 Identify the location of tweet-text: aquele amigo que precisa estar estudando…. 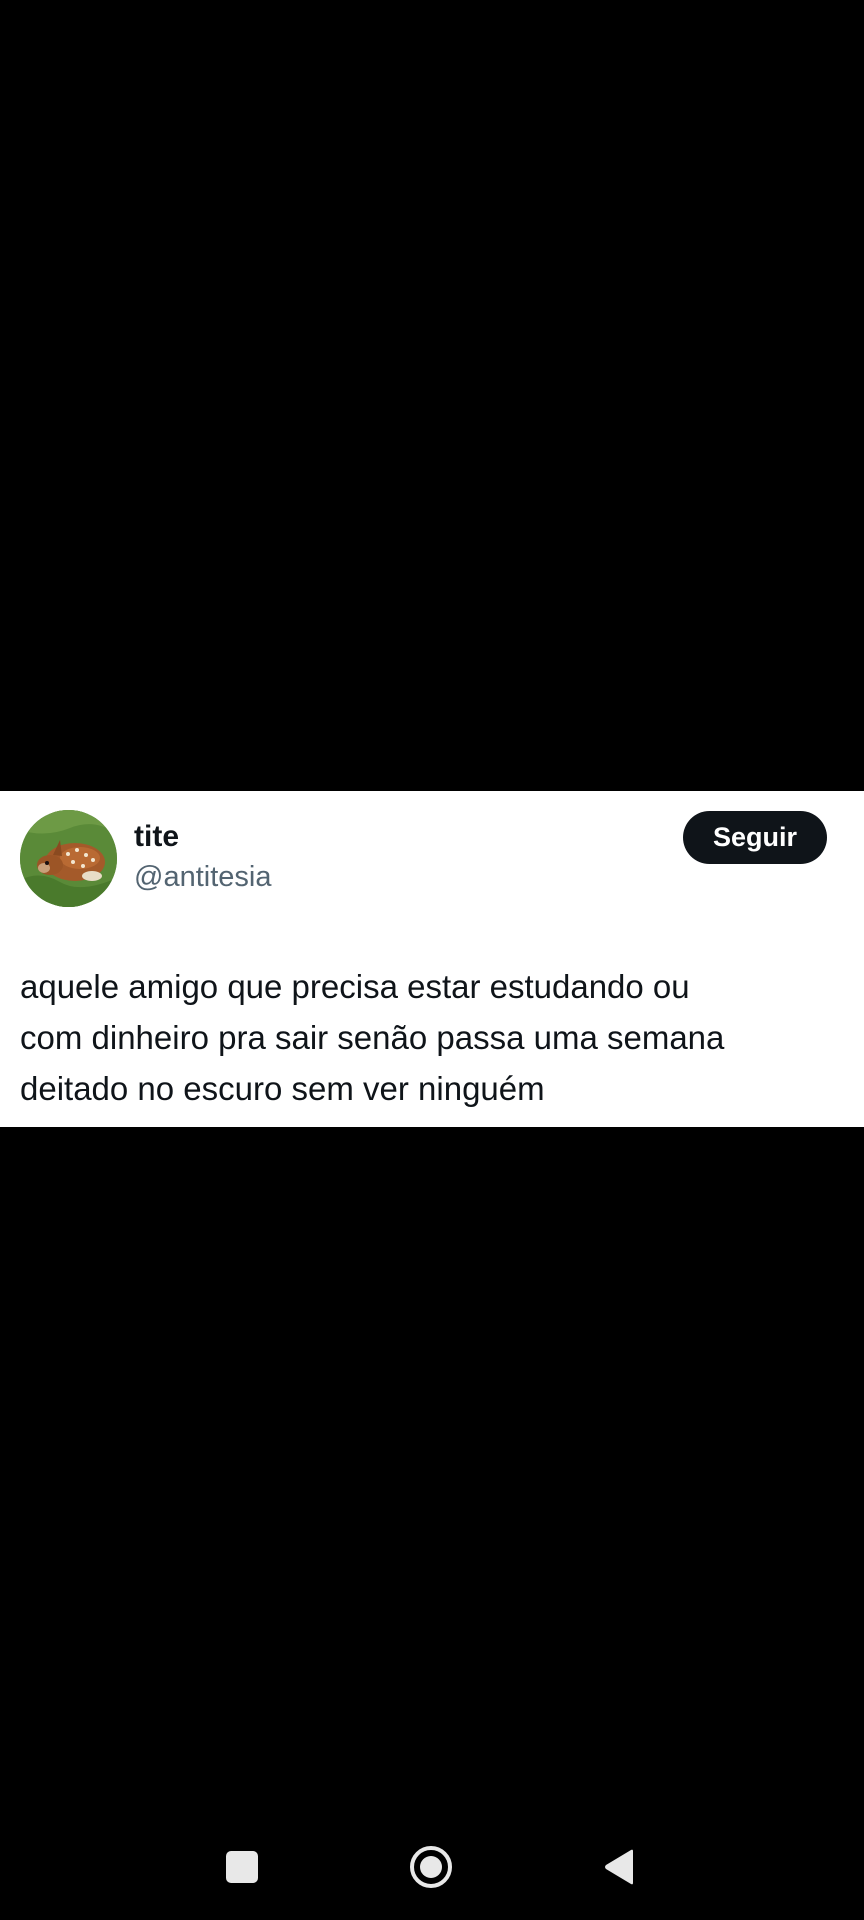
(372, 1037).